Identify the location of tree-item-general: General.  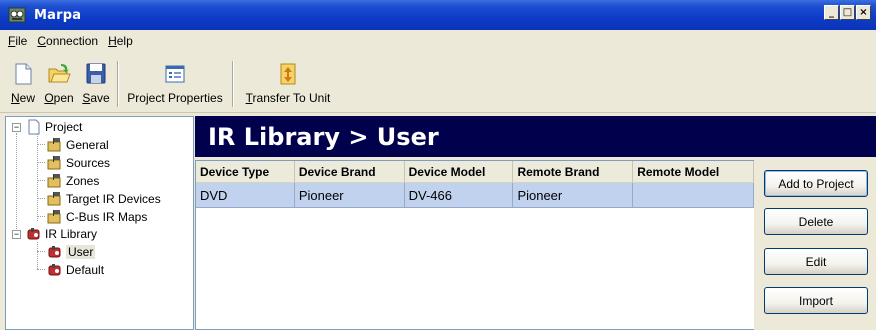
(78, 145).